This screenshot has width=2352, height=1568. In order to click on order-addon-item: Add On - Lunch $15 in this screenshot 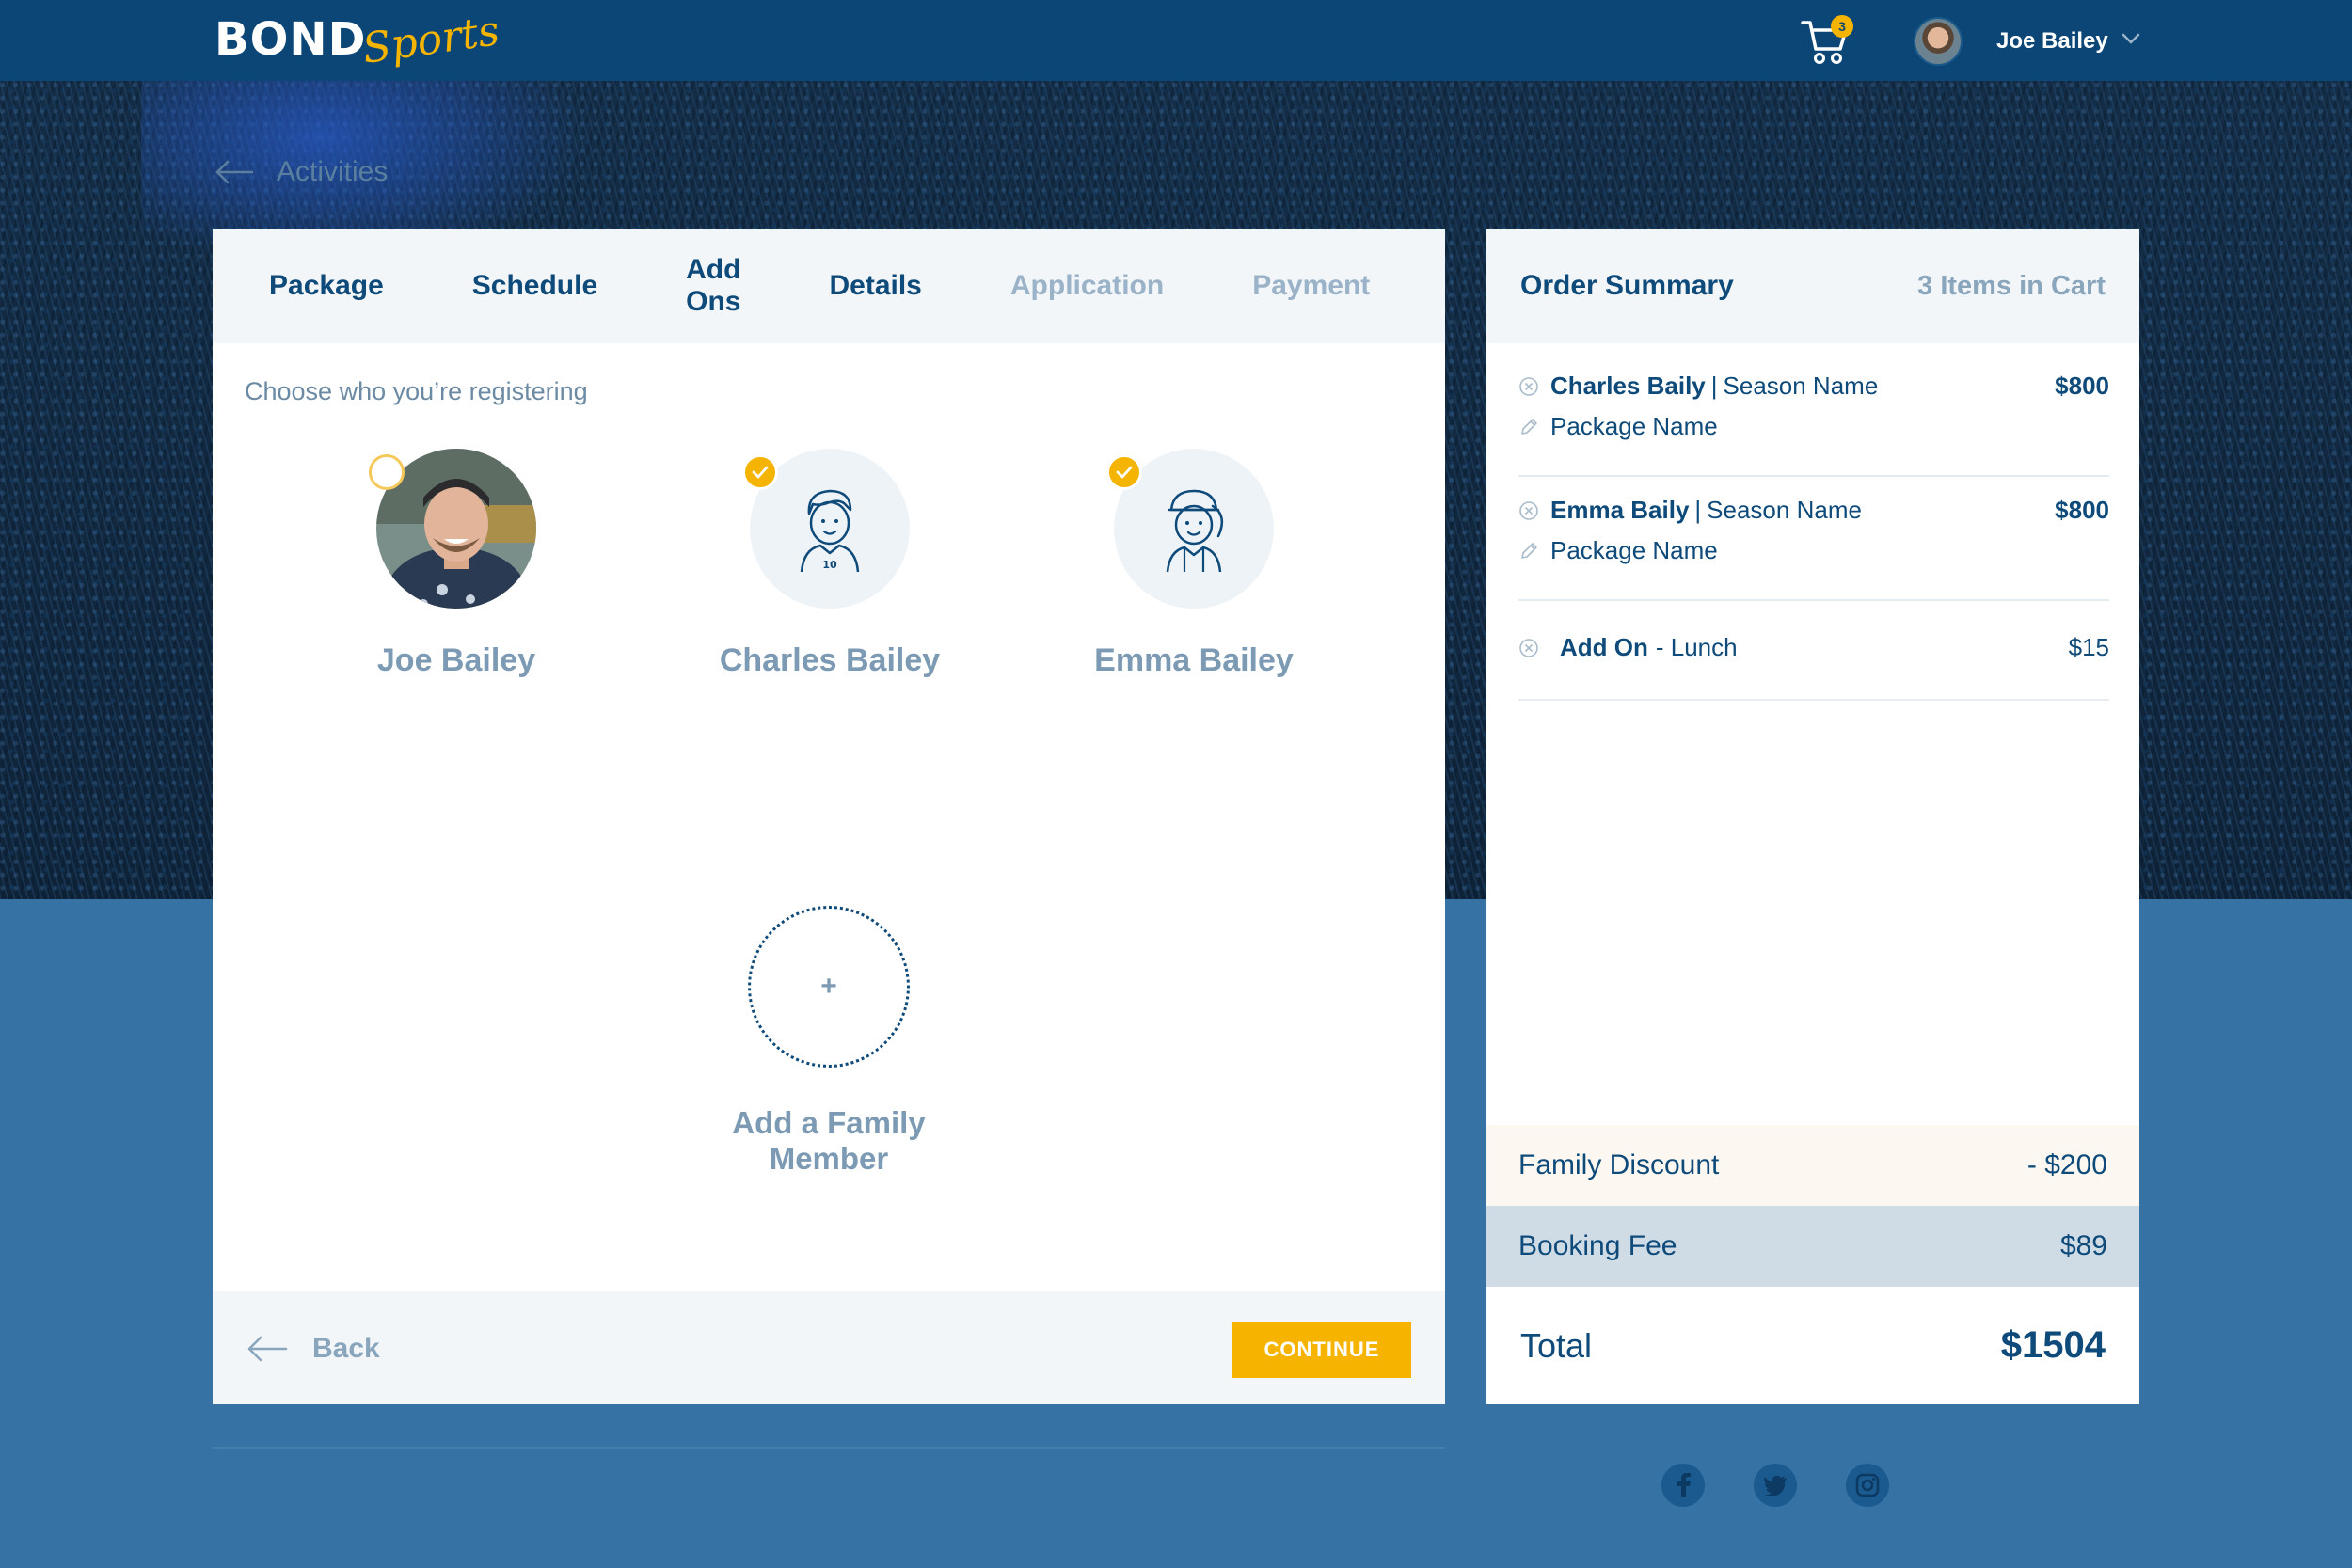, I will do `click(1813, 667)`.